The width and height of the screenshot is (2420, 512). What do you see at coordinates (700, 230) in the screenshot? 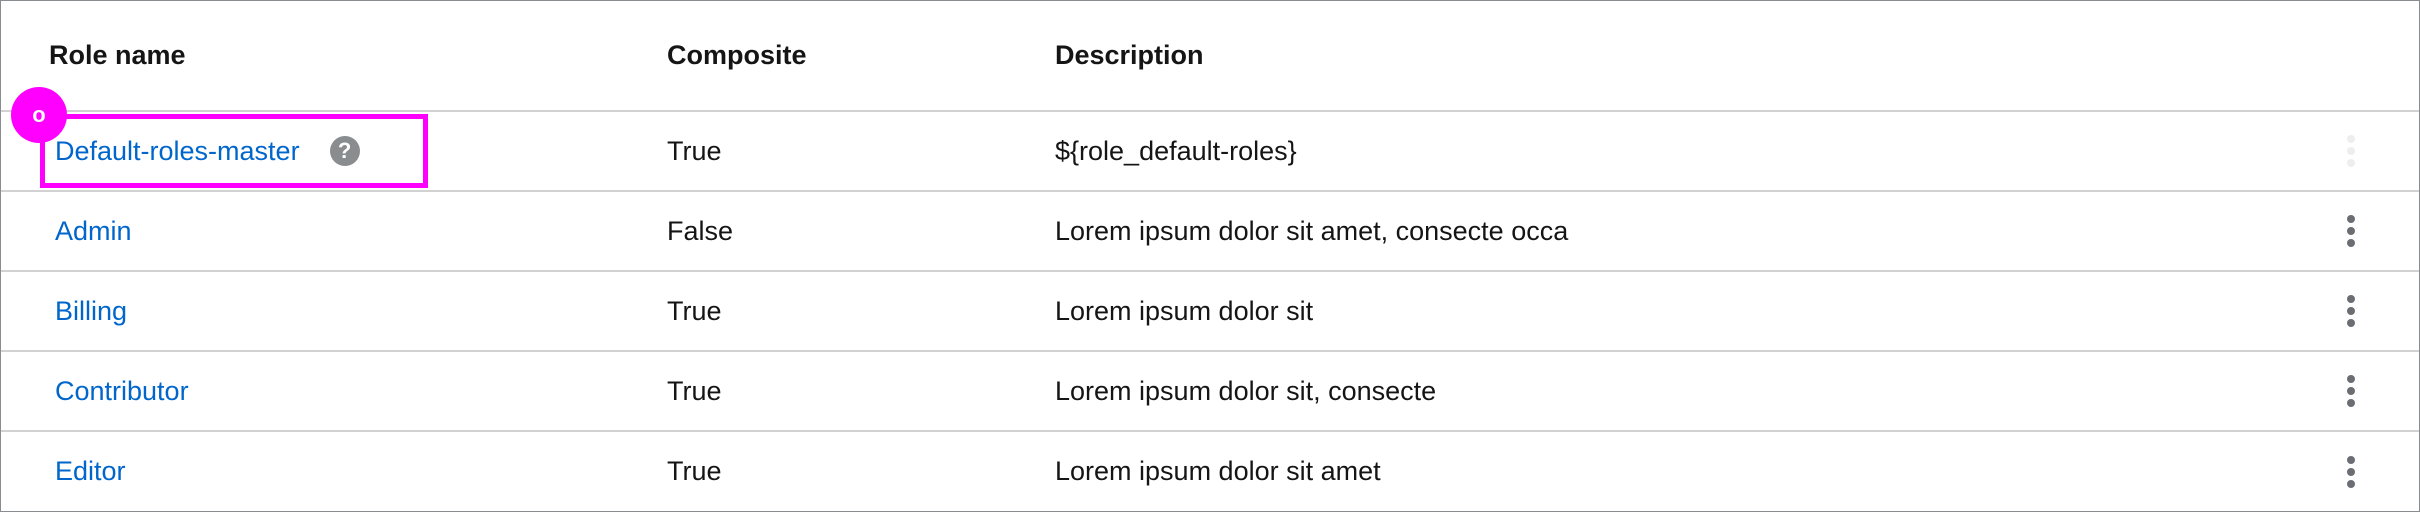
I see `composite-cell: False` at bounding box center [700, 230].